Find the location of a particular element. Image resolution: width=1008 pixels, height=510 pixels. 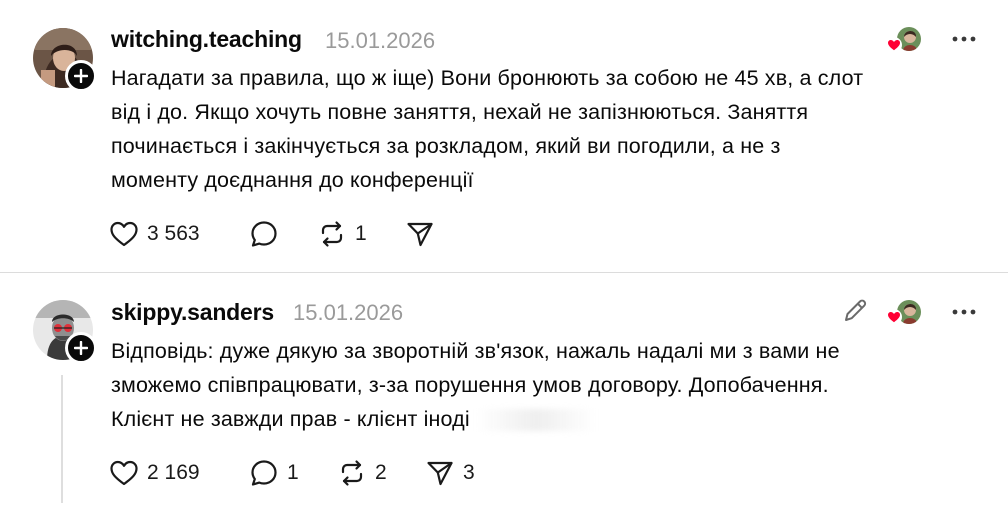

obscured-text is located at coordinates (535, 420).